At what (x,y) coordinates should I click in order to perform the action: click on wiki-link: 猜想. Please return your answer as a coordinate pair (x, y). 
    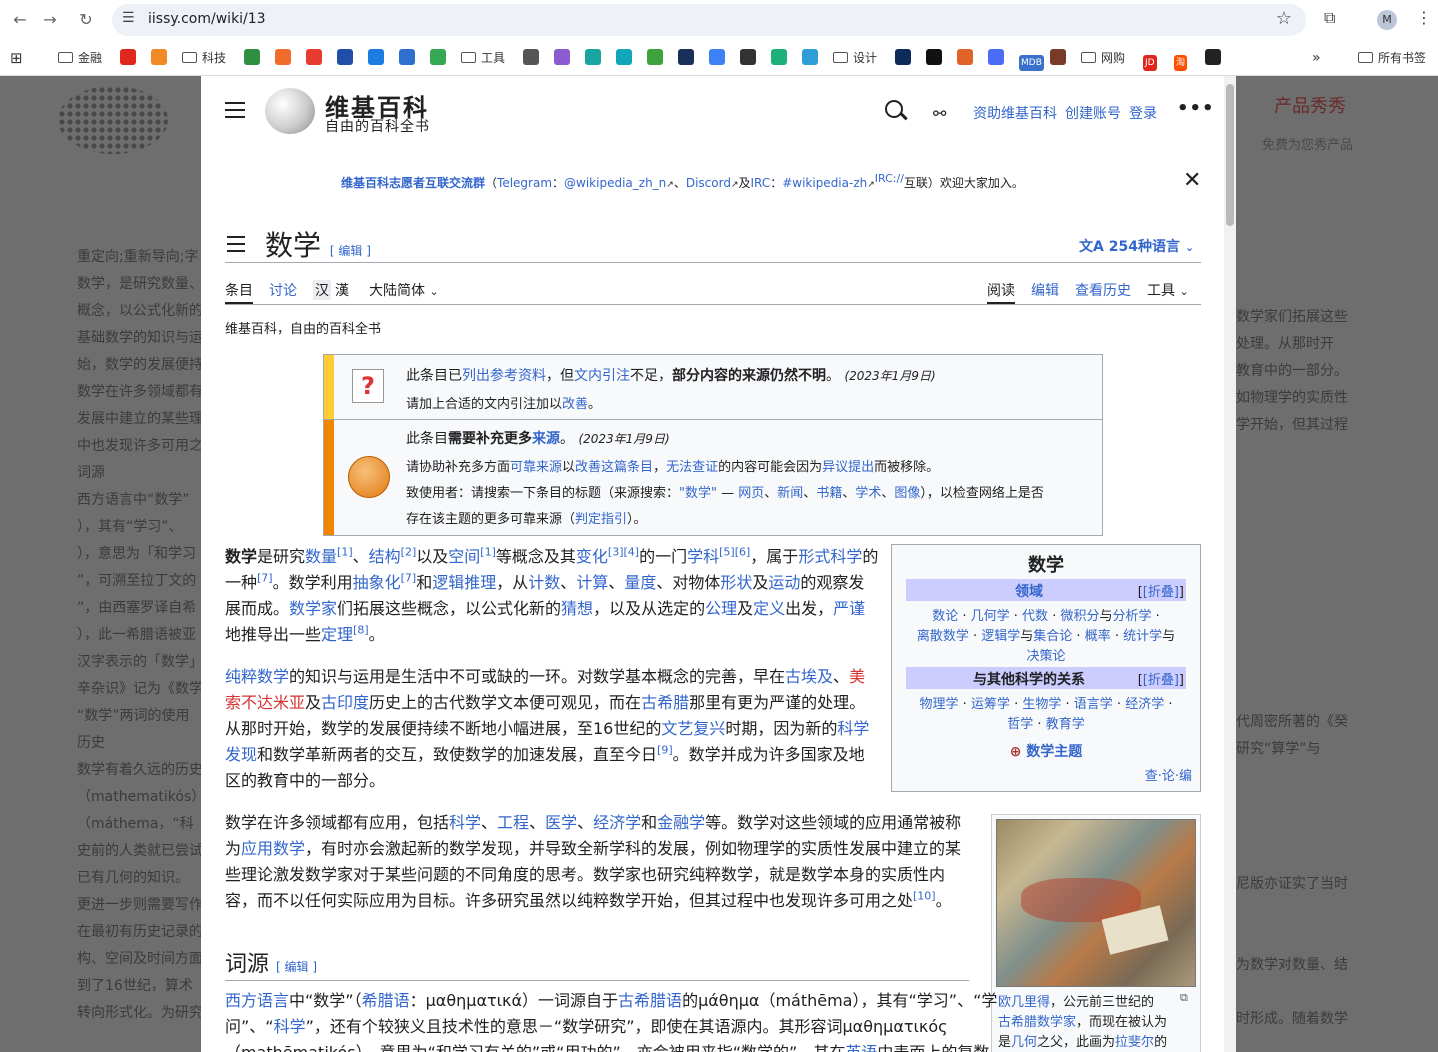
    Looking at the image, I should click on (577, 608).